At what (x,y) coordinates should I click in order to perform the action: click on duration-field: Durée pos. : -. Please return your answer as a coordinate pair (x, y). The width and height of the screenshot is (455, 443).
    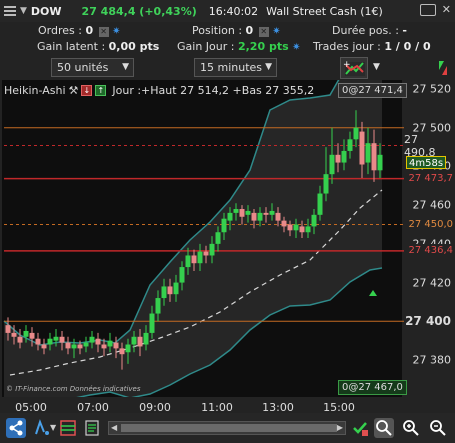
    Looking at the image, I should click on (369, 30).